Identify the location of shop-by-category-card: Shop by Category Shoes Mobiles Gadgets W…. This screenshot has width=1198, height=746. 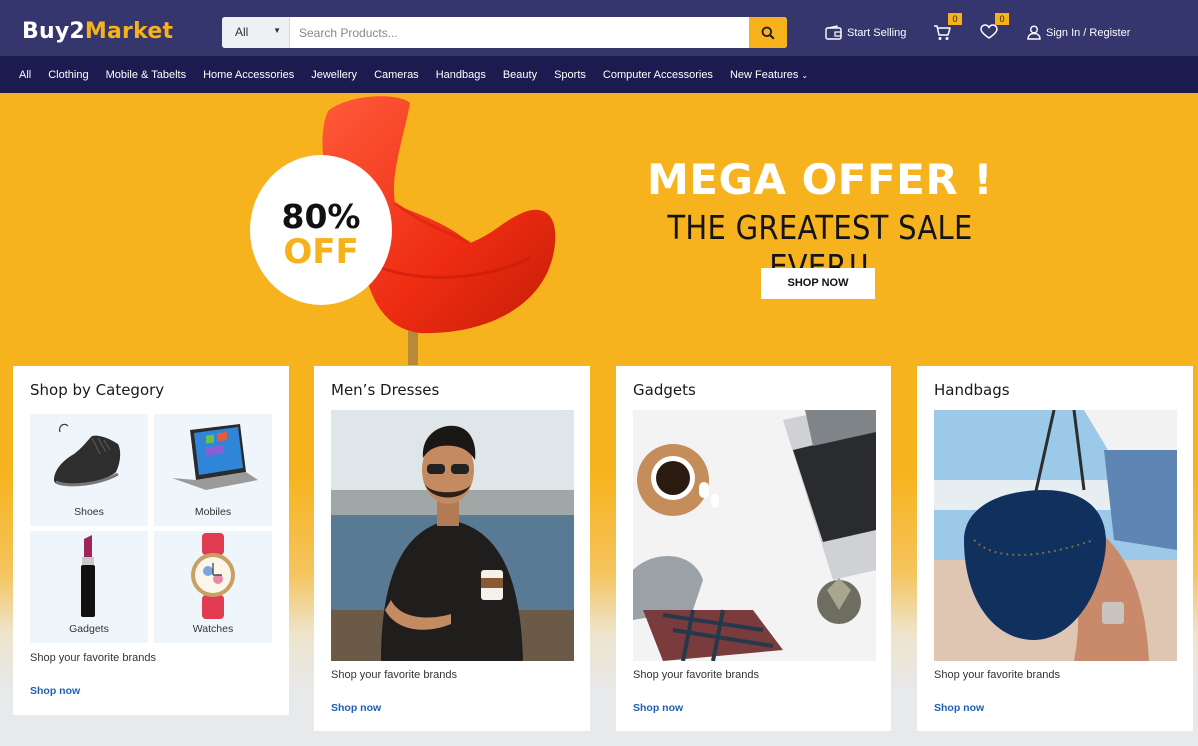
(151, 540).